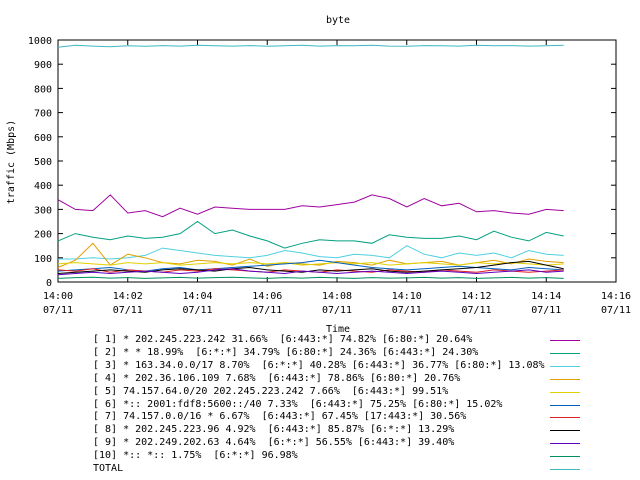 The height and width of the screenshot is (480, 640). I want to click on y-tick-label: 0, so click(49, 283).